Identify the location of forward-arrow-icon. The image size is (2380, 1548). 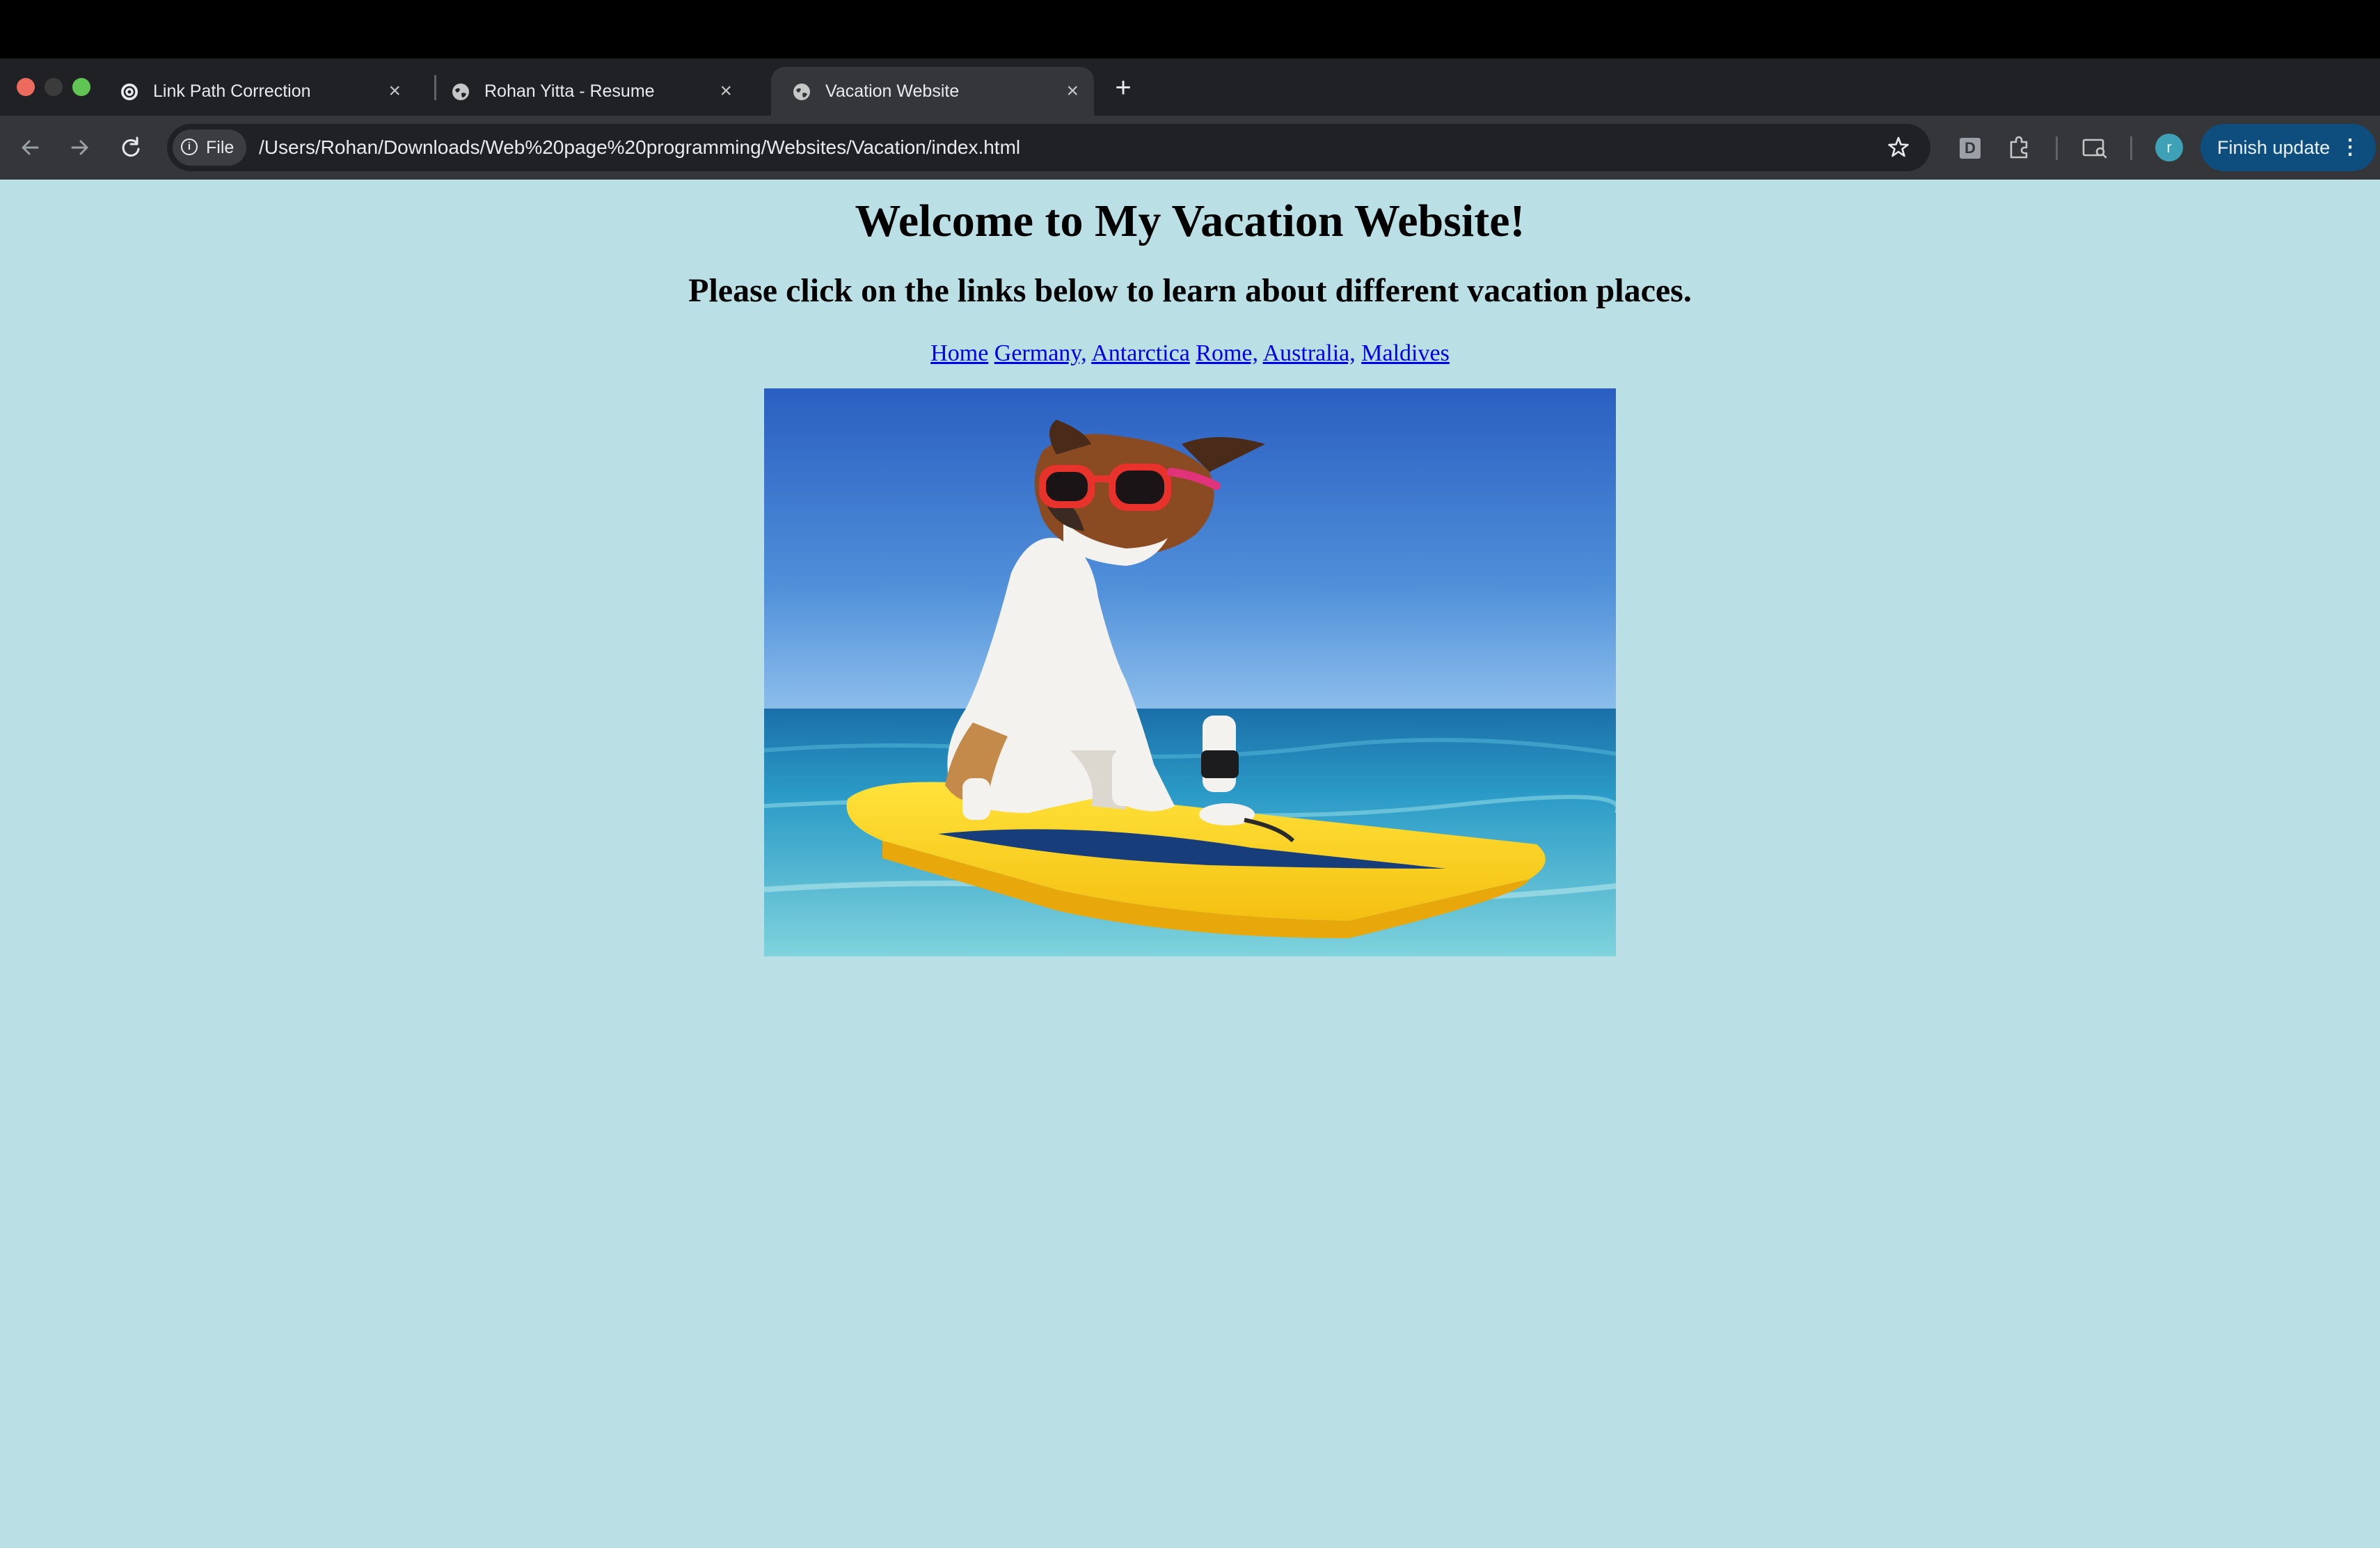
(79, 147).